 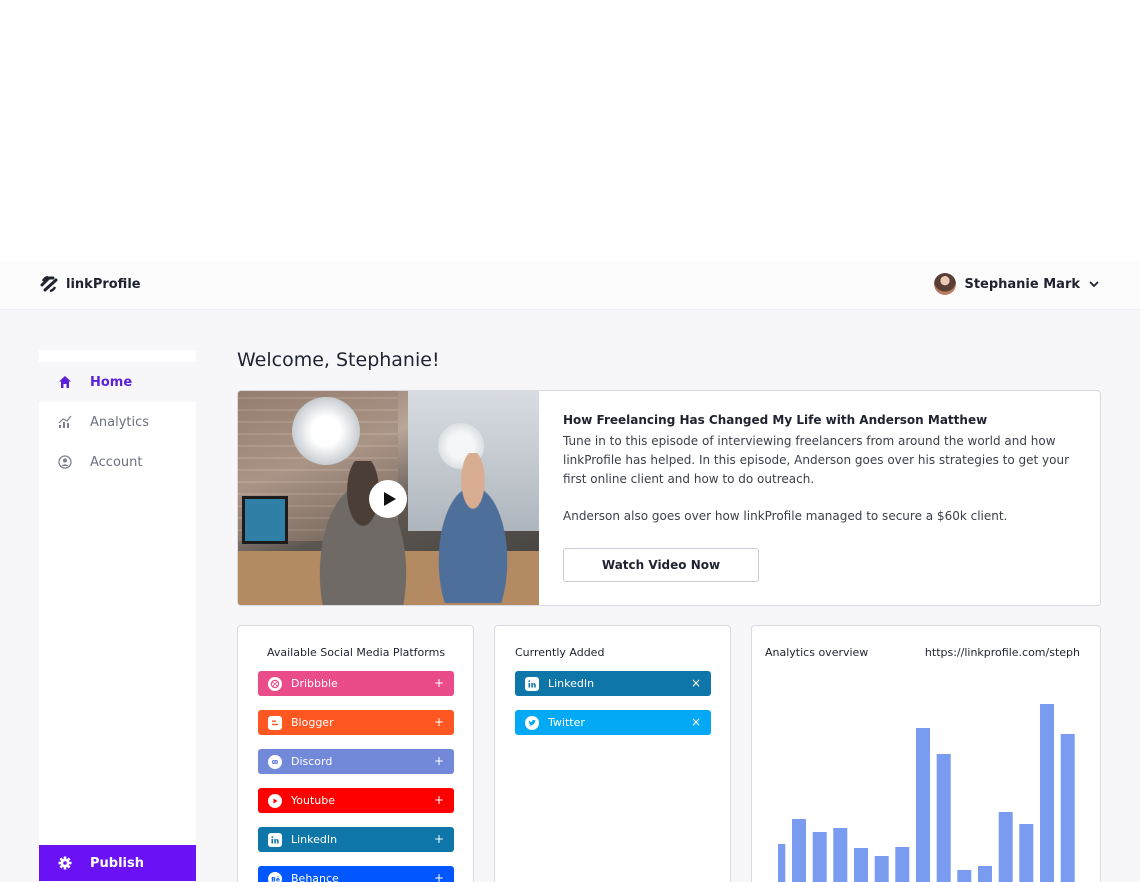 What do you see at coordinates (65, 462) in the screenshot?
I see `user-circle-icon` at bounding box center [65, 462].